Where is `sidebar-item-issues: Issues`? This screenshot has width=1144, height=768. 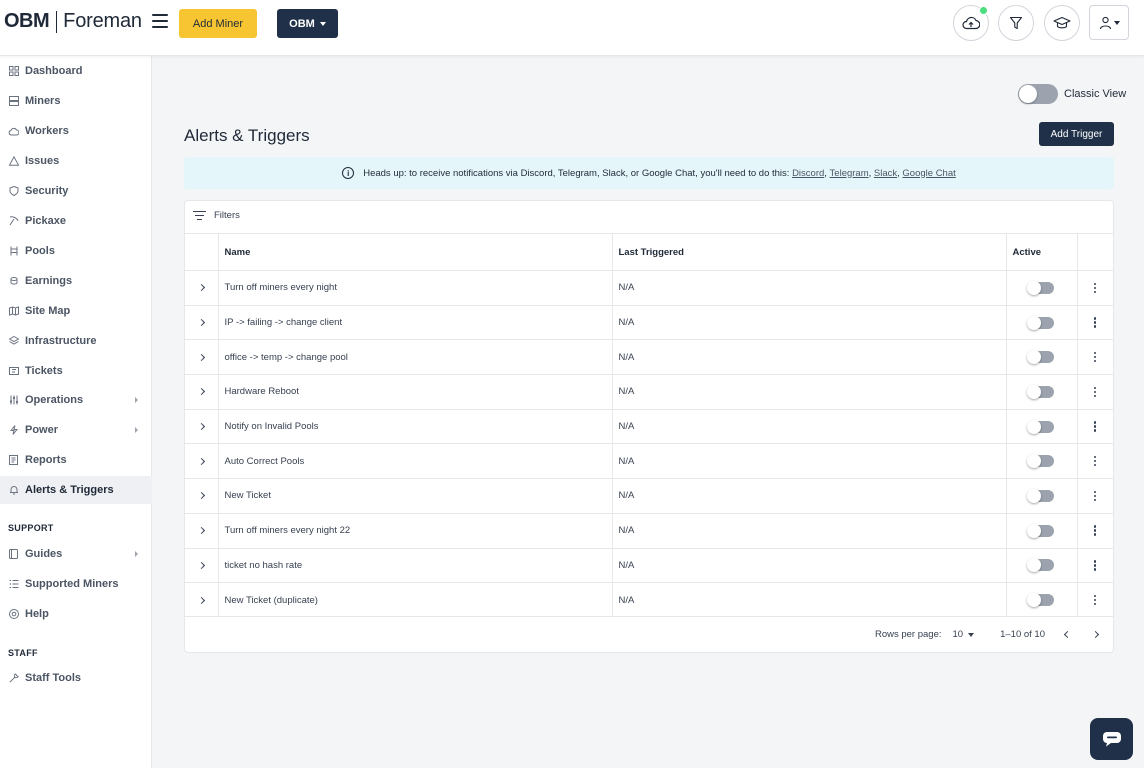 sidebar-item-issues: Issues is located at coordinates (76, 161).